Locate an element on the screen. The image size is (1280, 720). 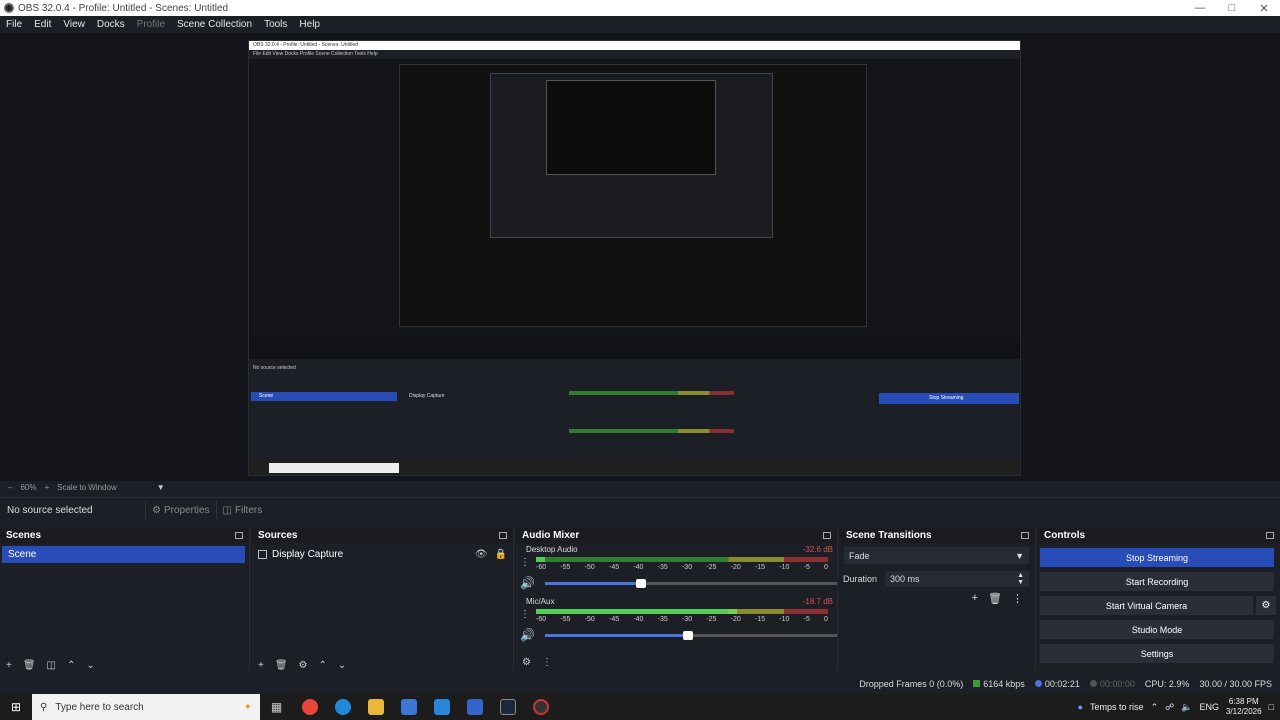
mixer-footer: ⚙ ⋮ is located at coordinates (676, 662).